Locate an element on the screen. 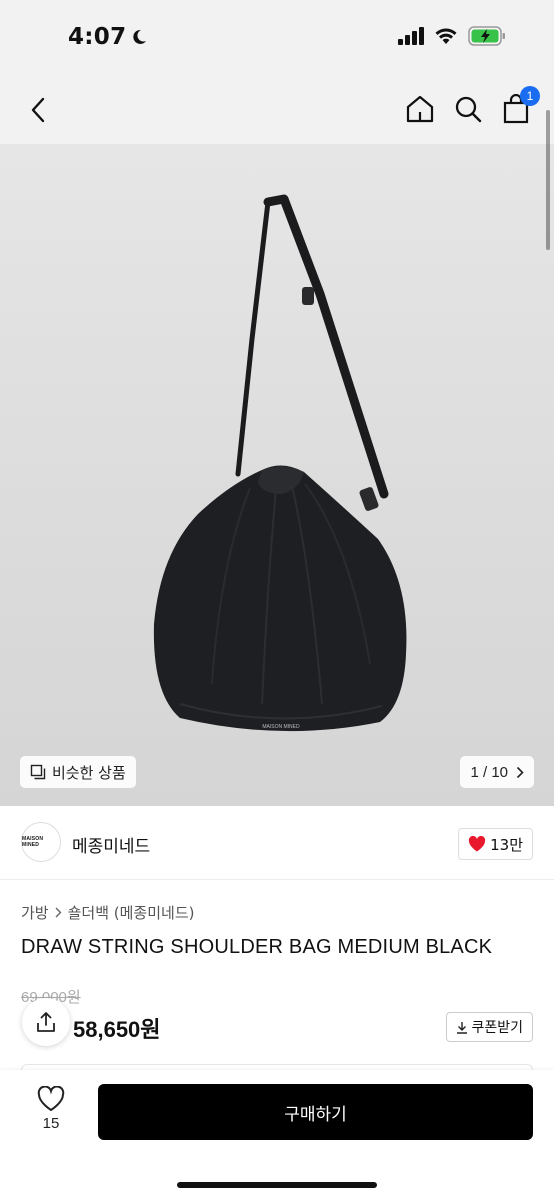 The image size is (554, 1200). home-indicator is located at coordinates (277, 1185).